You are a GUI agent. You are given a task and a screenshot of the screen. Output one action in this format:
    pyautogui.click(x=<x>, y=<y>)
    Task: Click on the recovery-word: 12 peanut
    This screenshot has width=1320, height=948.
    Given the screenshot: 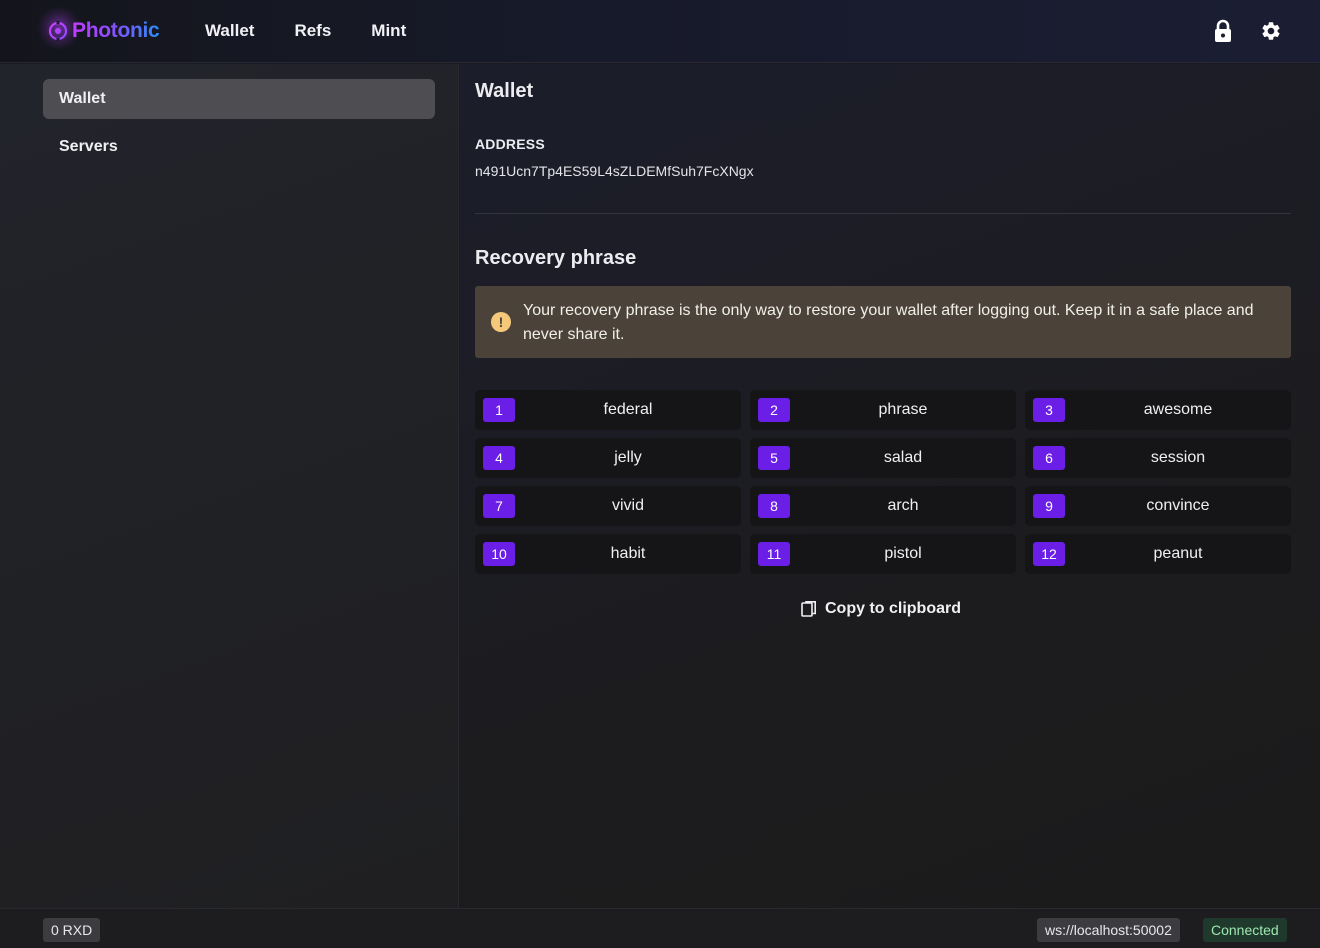 What is the action you would take?
    pyautogui.click(x=1158, y=554)
    